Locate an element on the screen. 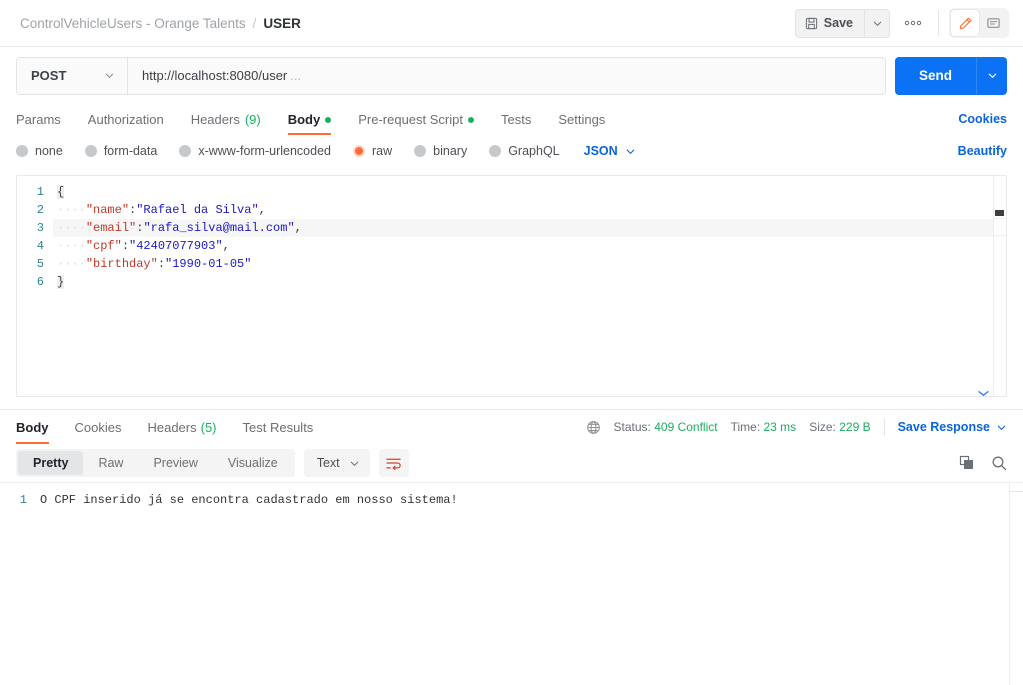 Image resolution: width=1023 pixels, height=685 pixels. search-icon is located at coordinates (999, 463).